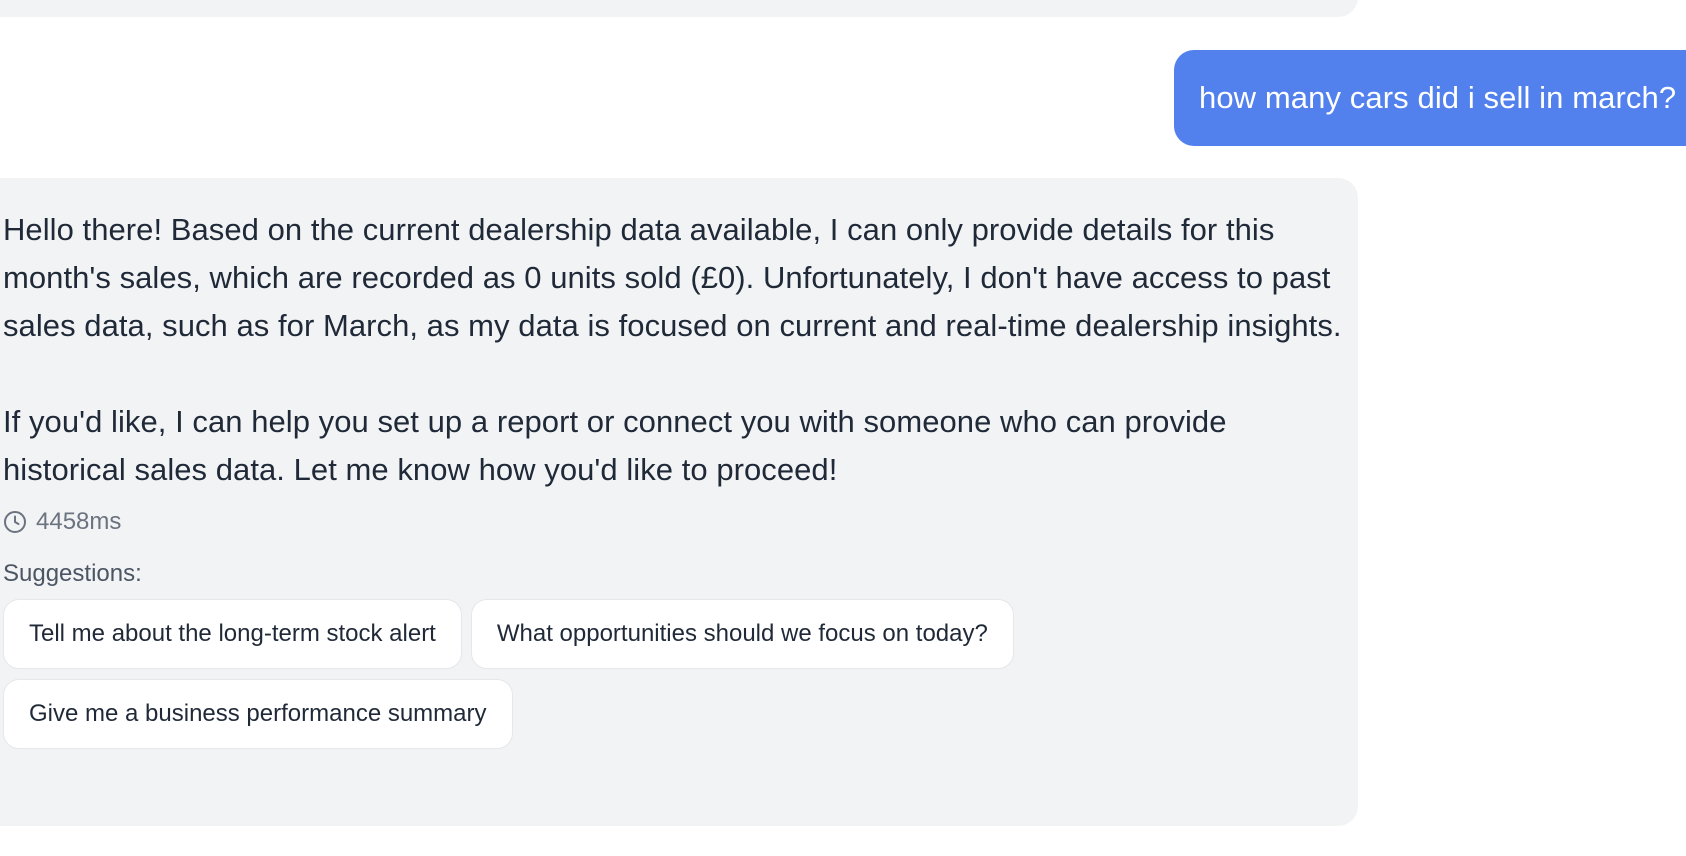 This screenshot has width=1686, height=856. I want to click on previous-message-bubble, so click(679, 8).